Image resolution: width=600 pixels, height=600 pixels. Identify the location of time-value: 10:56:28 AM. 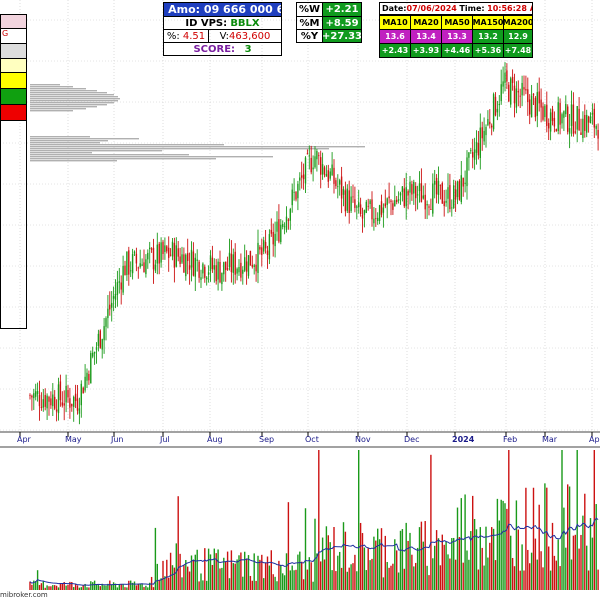
(509, 8).